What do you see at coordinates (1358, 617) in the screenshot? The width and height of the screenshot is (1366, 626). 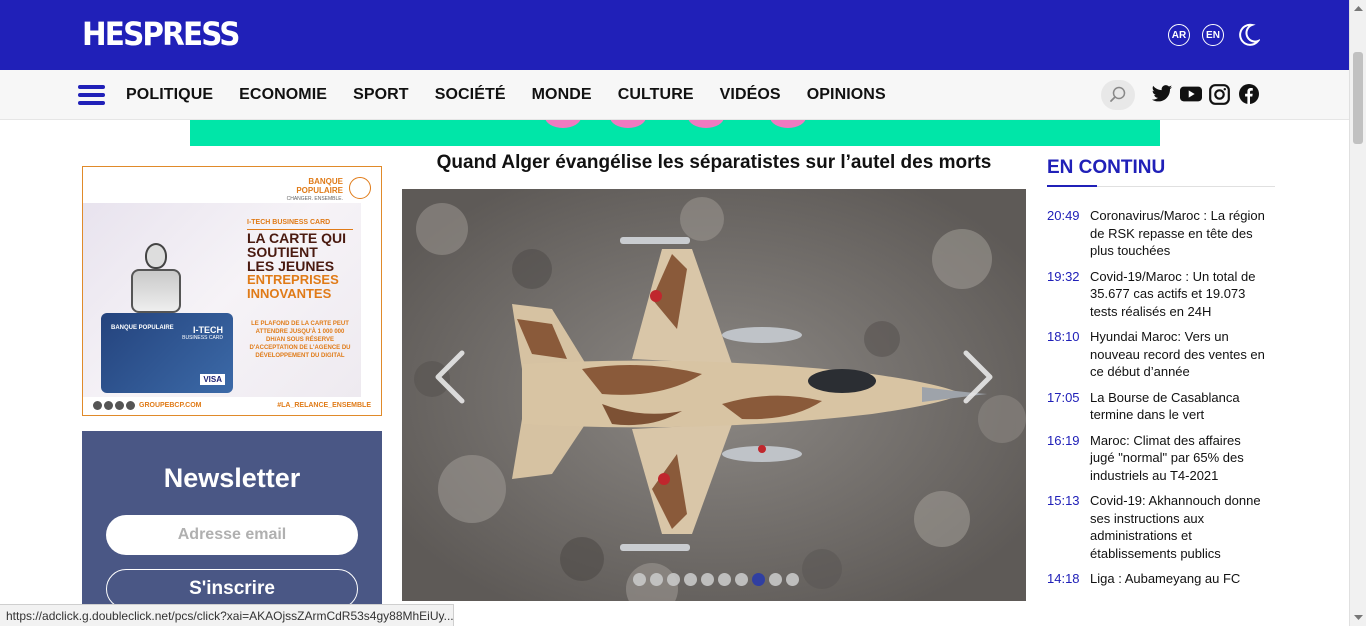 I see `scroll-down-icon` at bounding box center [1358, 617].